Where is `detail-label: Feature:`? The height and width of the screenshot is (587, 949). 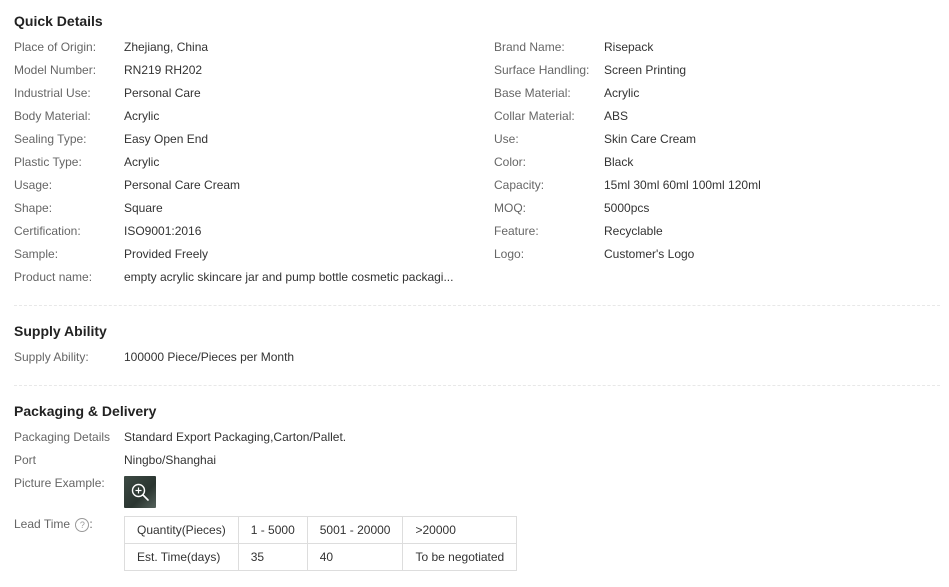 detail-label: Feature: is located at coordinates (516, 231).